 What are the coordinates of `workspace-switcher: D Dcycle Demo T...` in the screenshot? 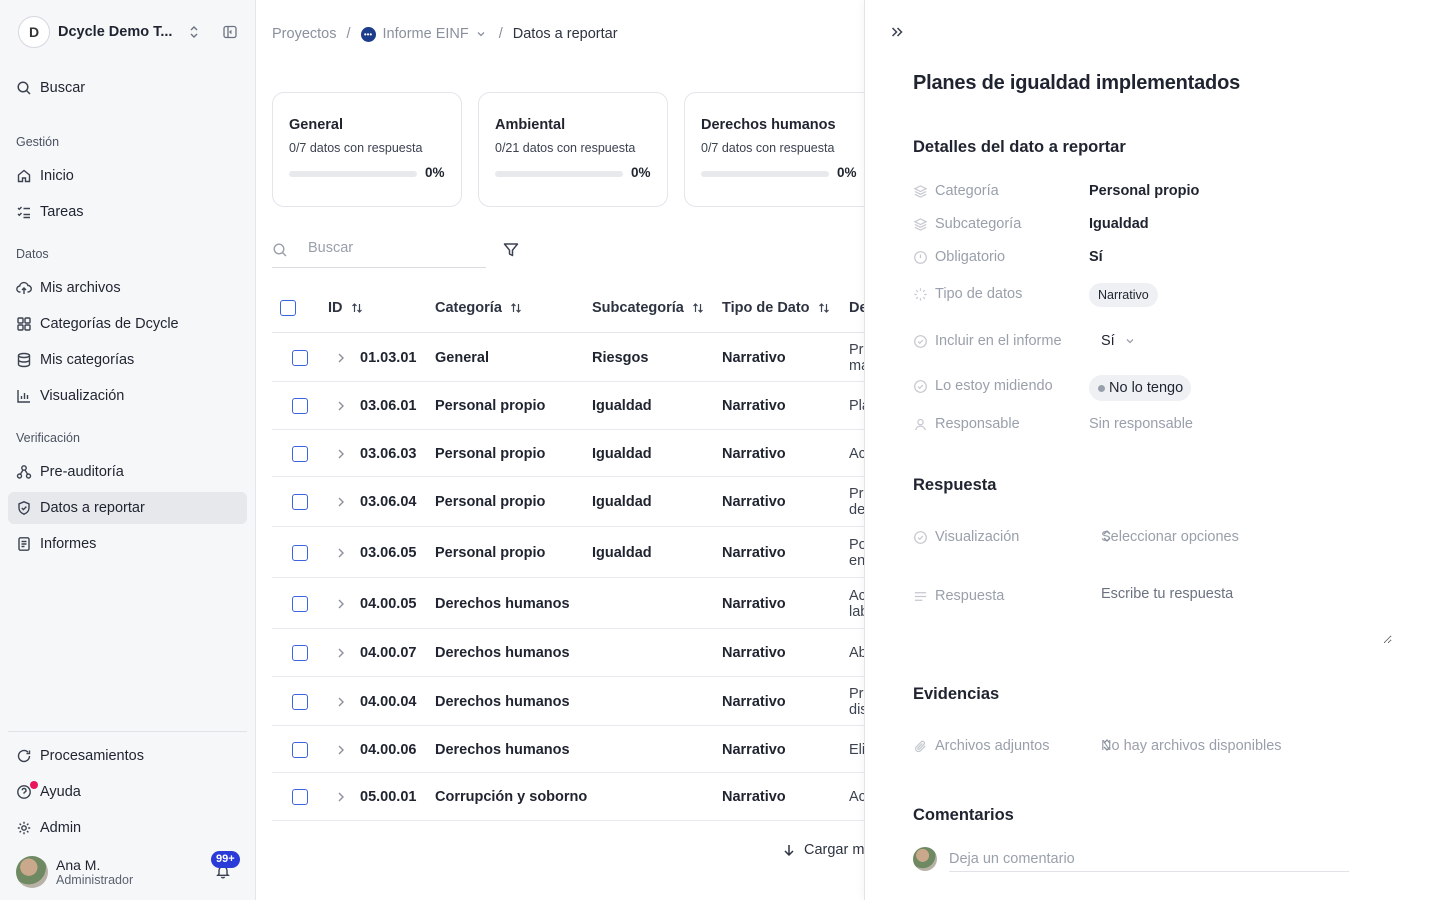 It's located at (132, 32).